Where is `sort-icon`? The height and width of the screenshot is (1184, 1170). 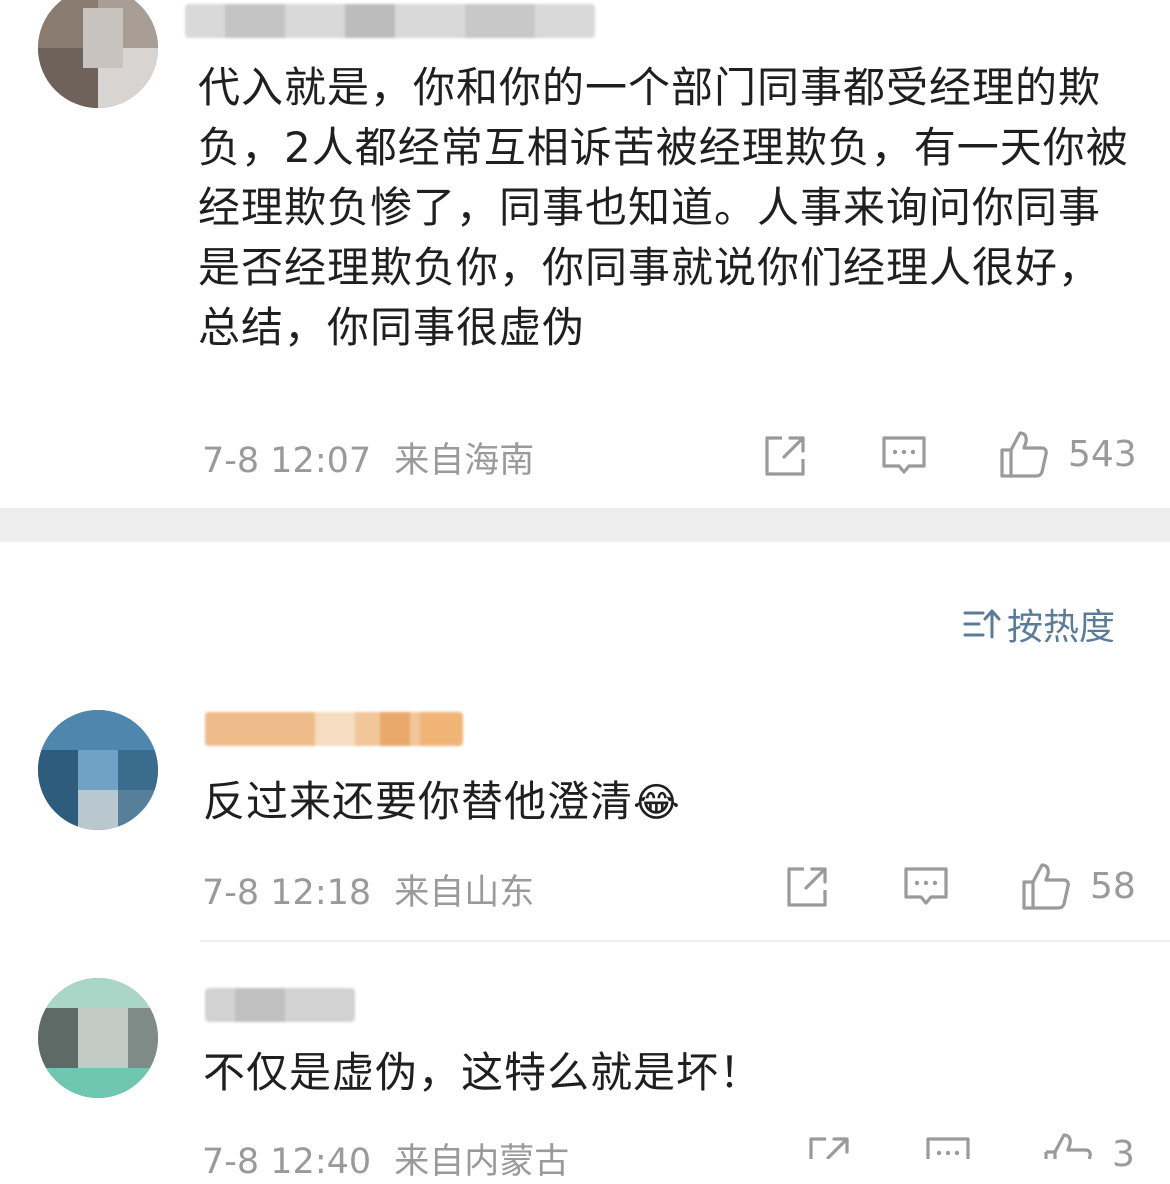 sort-icon is located at coordinates (982, 624).